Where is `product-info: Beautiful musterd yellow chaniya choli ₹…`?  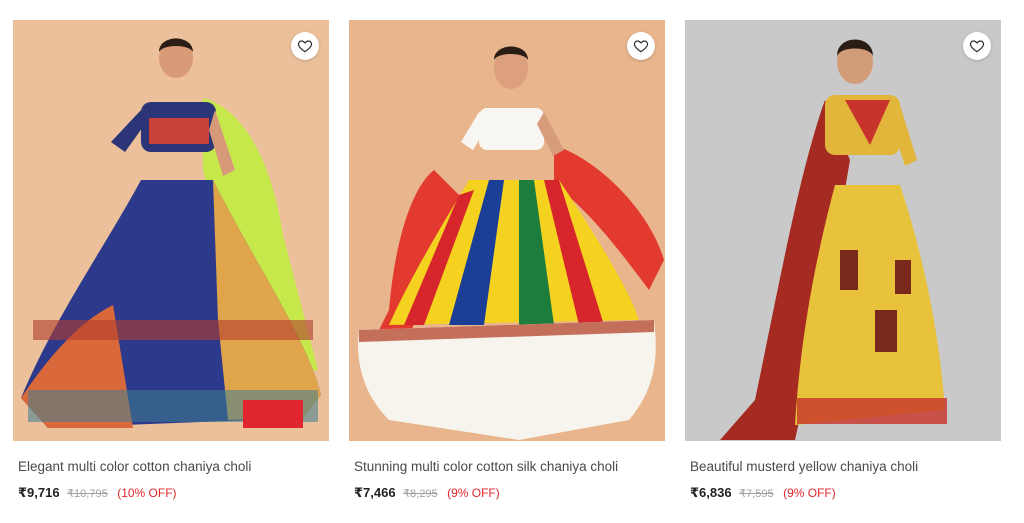 product-info: Beautiful musterd yellow chaniya choli ₹… is located at coordinates (843, 471).